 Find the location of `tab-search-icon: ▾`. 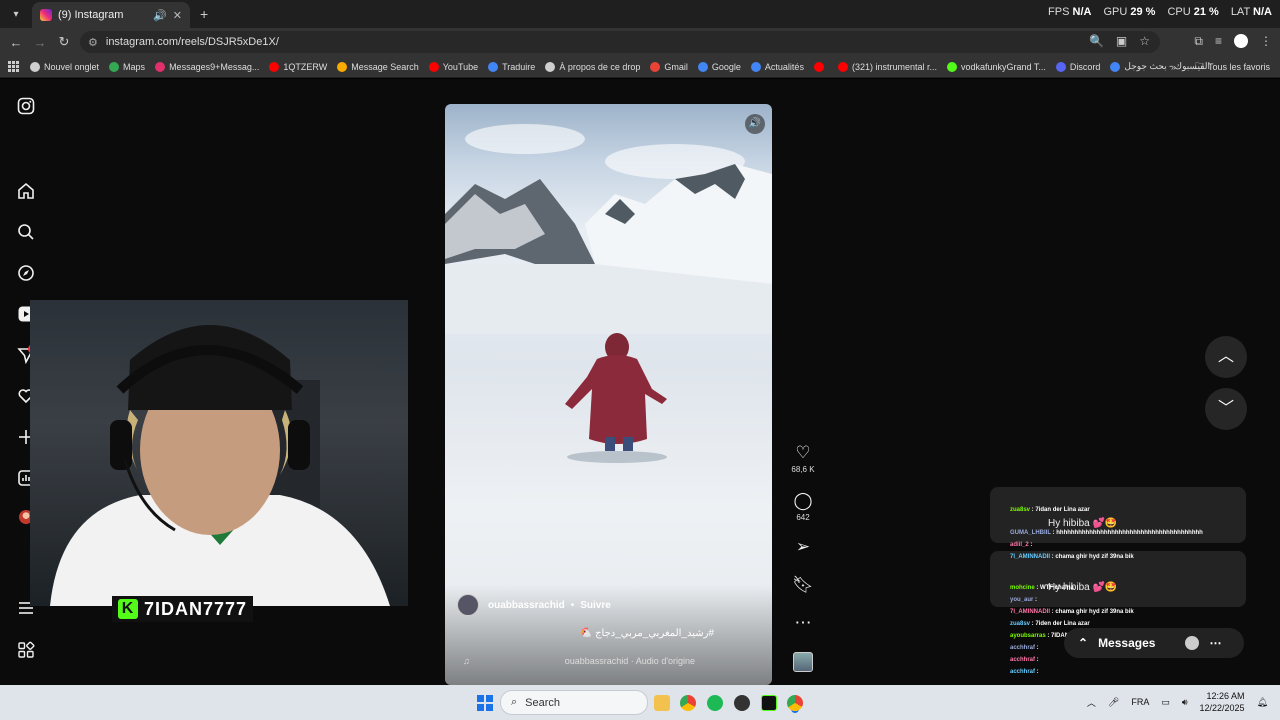

tab-search-icon: ▾ is located at coordinates (16, 14).